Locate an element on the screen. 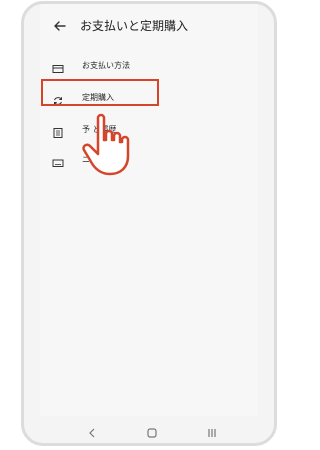 The width and height of the screenshot is (320, 450). back-nav-icon is located at coordinates (92, 432).